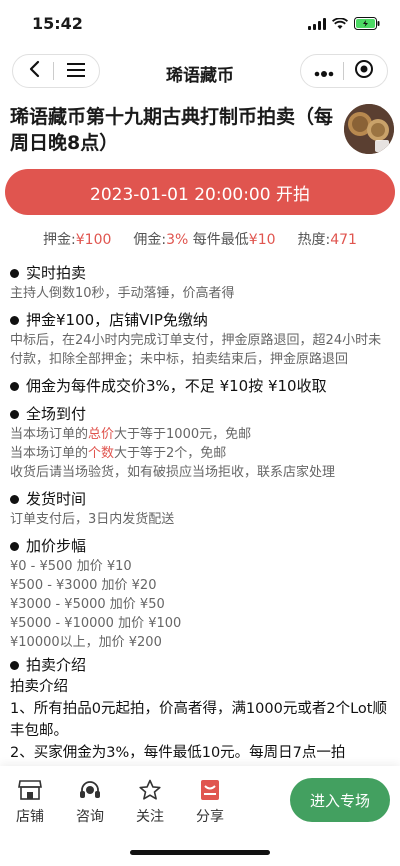  I want to click on highlight-text: 个数, so click(101, 453).